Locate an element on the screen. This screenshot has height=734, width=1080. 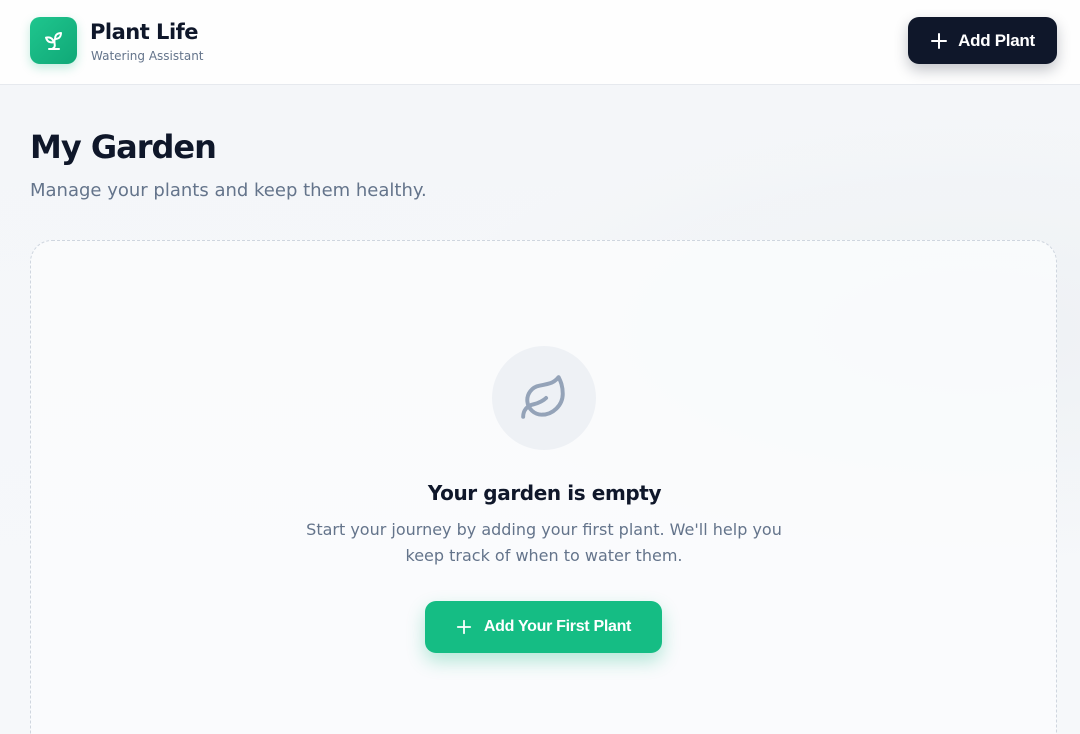
empty-state-title: Your garden is empty is located at coordinates (544, 493).